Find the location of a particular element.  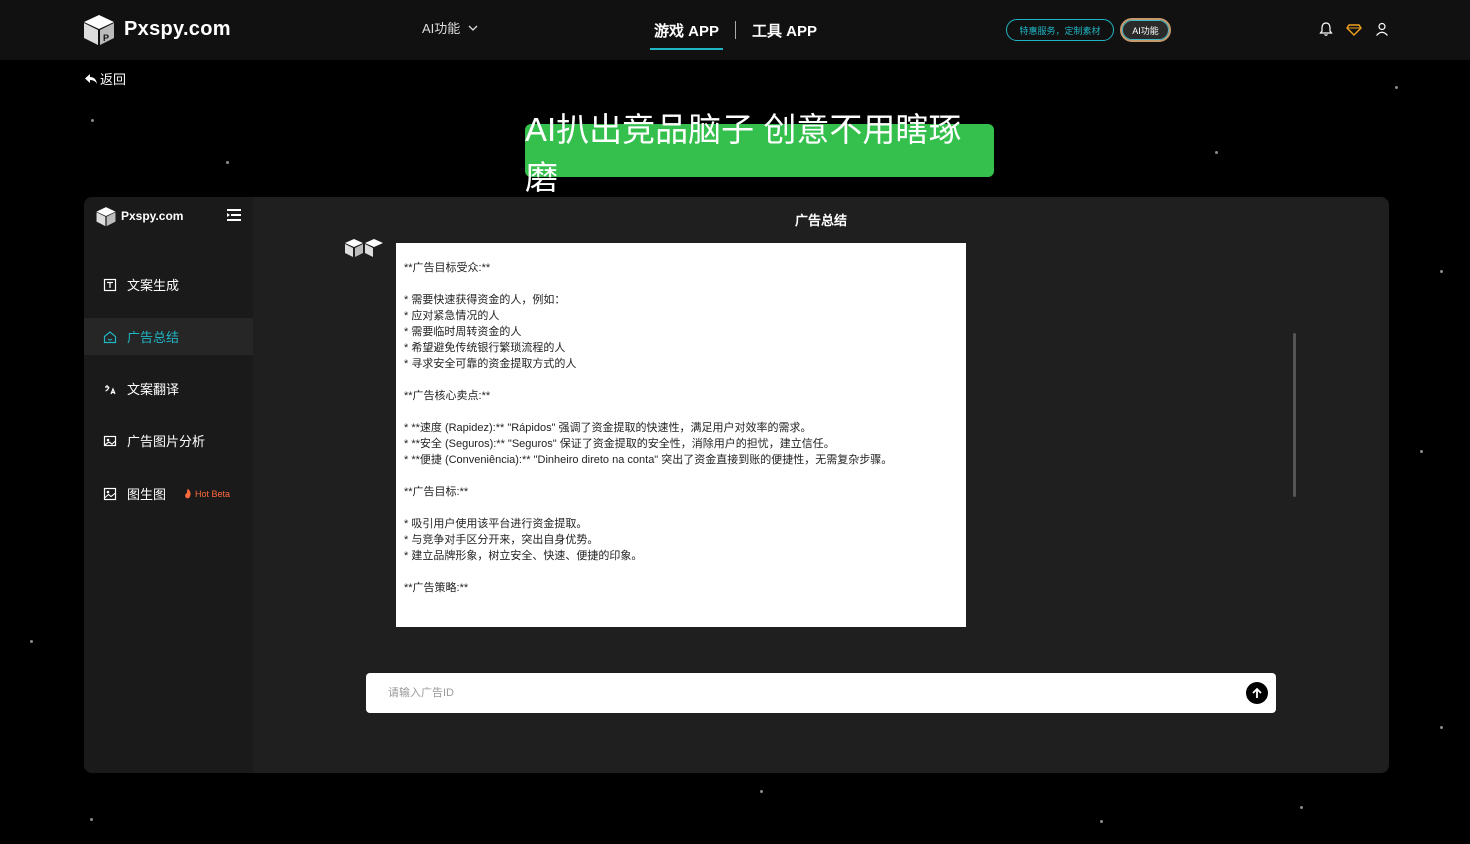

tab-divider is located at coordinates (736, 30).